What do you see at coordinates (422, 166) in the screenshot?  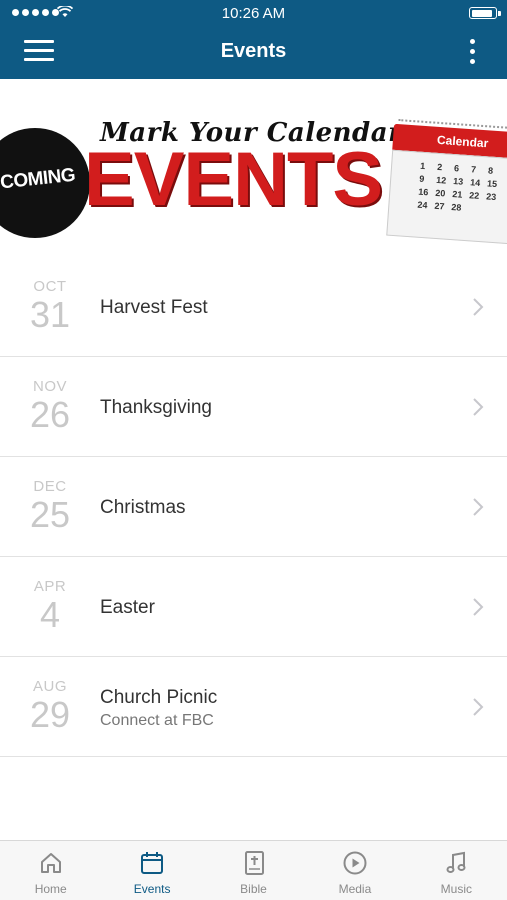 I see `calendar-day: 1` at bounding box center [422, 166].